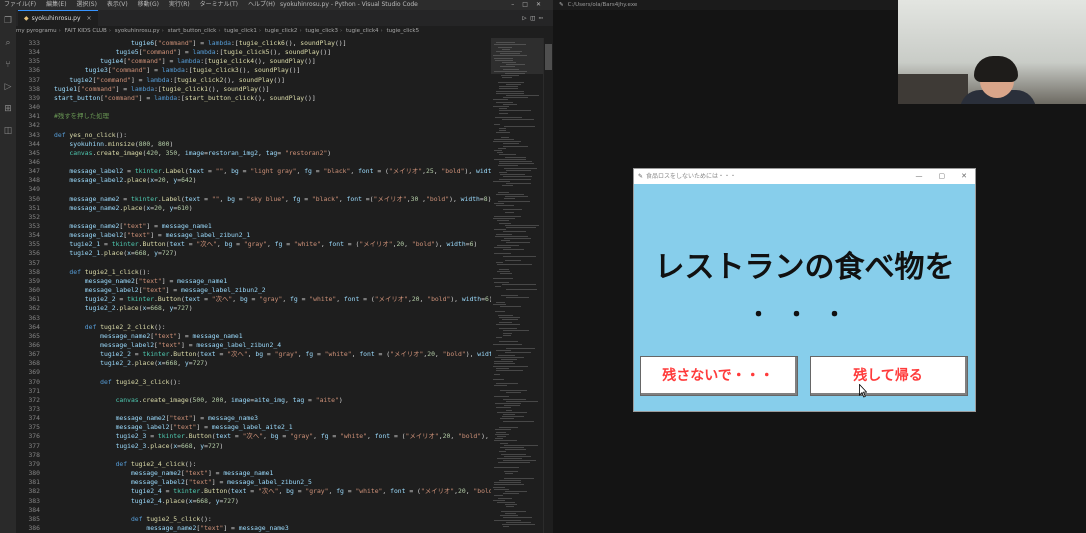  What do you see at coordinates (261, 4) in the screenshot?
I see `menu-help: ヘルプ(H)` at bounding box center [261, 4].